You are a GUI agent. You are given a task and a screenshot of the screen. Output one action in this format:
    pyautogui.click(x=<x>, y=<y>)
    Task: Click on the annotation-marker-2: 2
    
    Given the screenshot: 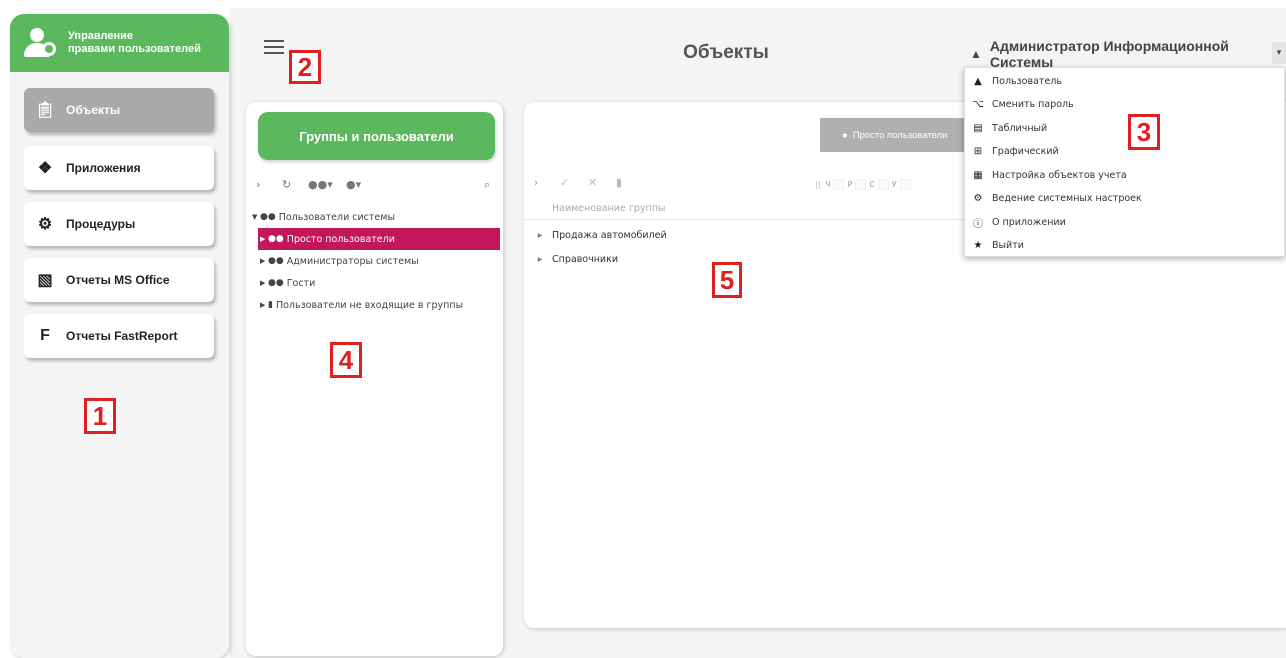 What is the action you would take?
    pyautogui.click(x=305, y=67)
    